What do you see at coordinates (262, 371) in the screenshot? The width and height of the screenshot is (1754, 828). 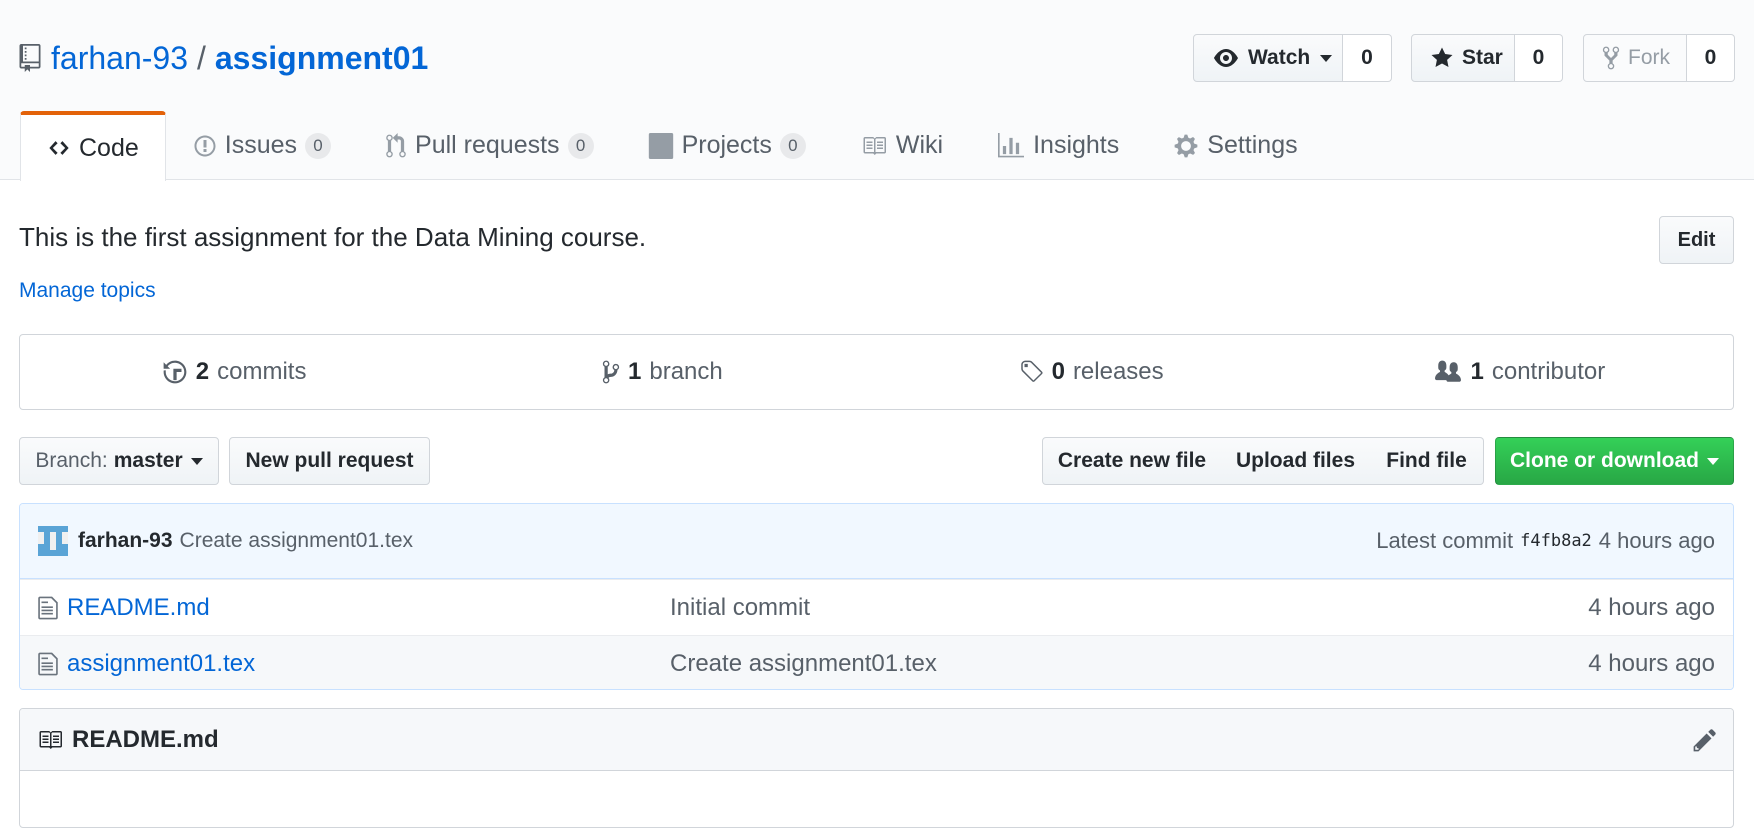 I see `commits-label: commits` at bounding box center [262, 371].